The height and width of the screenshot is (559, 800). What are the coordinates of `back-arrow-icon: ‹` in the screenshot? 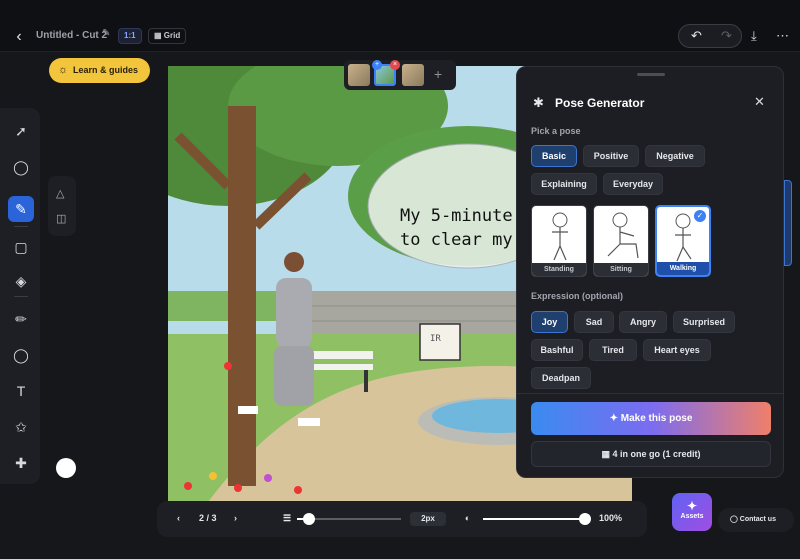 It's located at (19, 37).